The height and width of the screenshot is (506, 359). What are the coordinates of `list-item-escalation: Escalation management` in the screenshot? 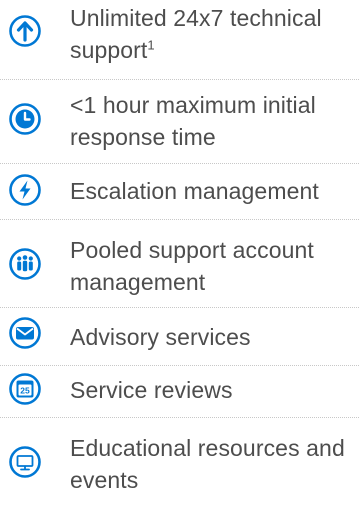 It's located at (179, 191).